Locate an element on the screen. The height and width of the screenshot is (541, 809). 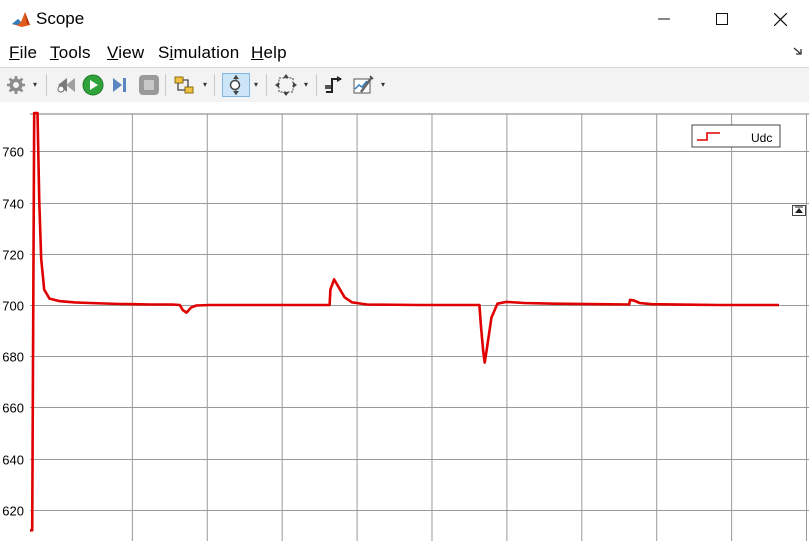
matlab-icon is located at coordinates (21, 19).